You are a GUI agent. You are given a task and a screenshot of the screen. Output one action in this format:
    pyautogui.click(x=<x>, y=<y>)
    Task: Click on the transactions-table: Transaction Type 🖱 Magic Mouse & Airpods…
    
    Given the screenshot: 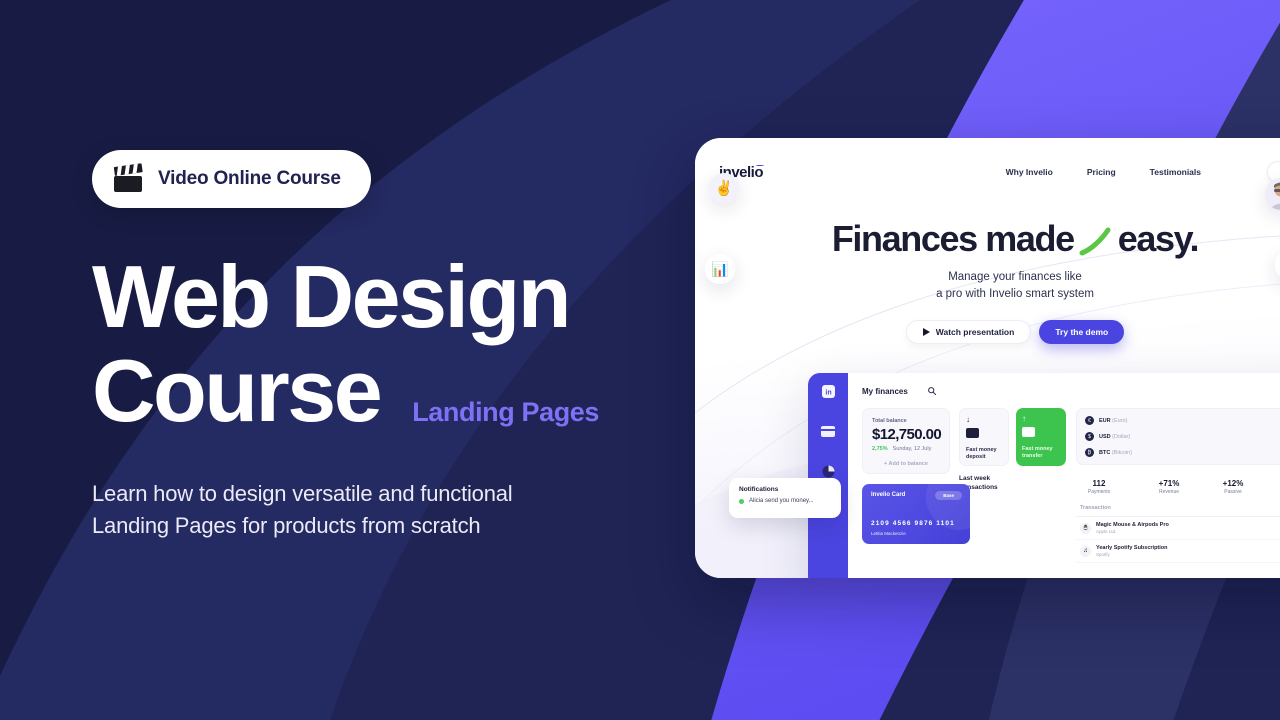 What is the action you would take?
    pyautogui.click(x=1178, y=534)
    